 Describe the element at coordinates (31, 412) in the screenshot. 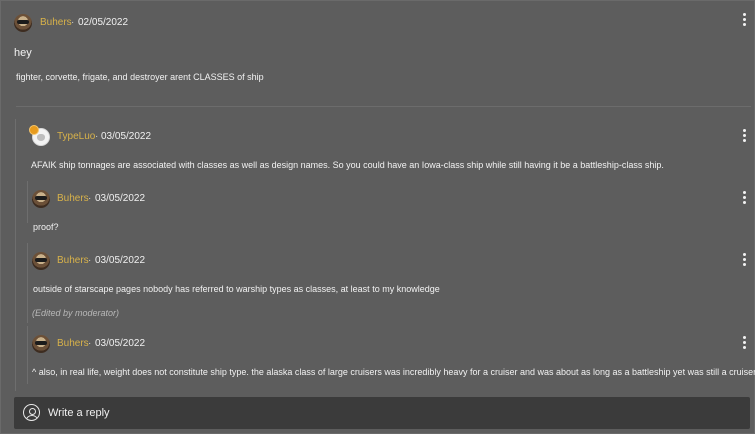

I see `user-circle-icon` at that location.